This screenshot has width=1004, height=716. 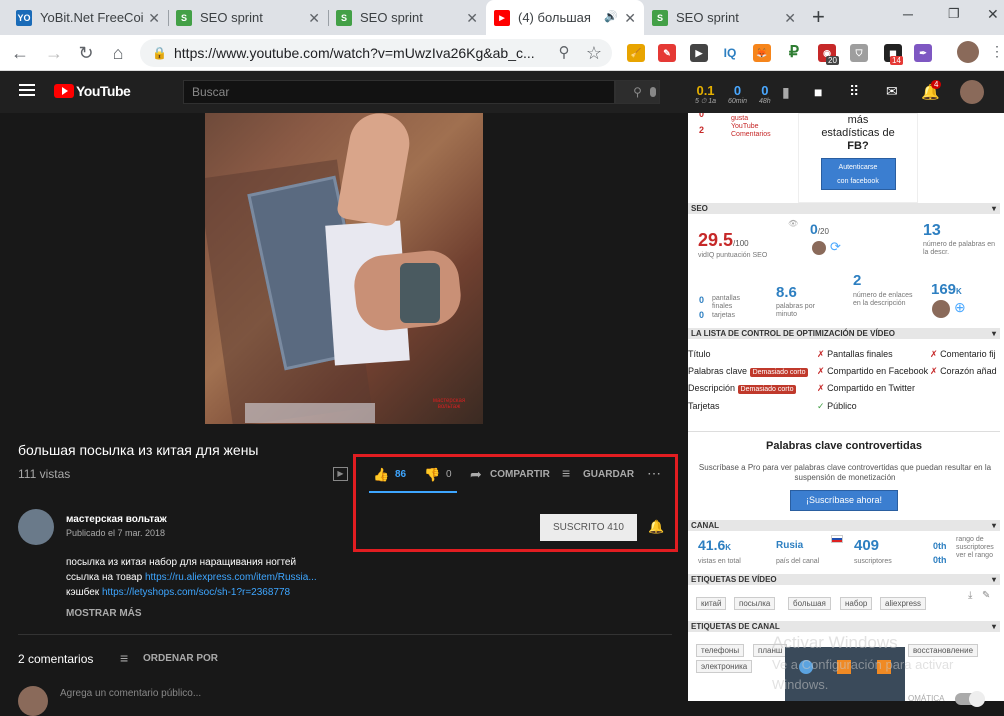 What do you see at coordinates (180, 658) in the screenshot?
I see `sort-by-button: ORDENAR POR` at bounding box center [180, 658].